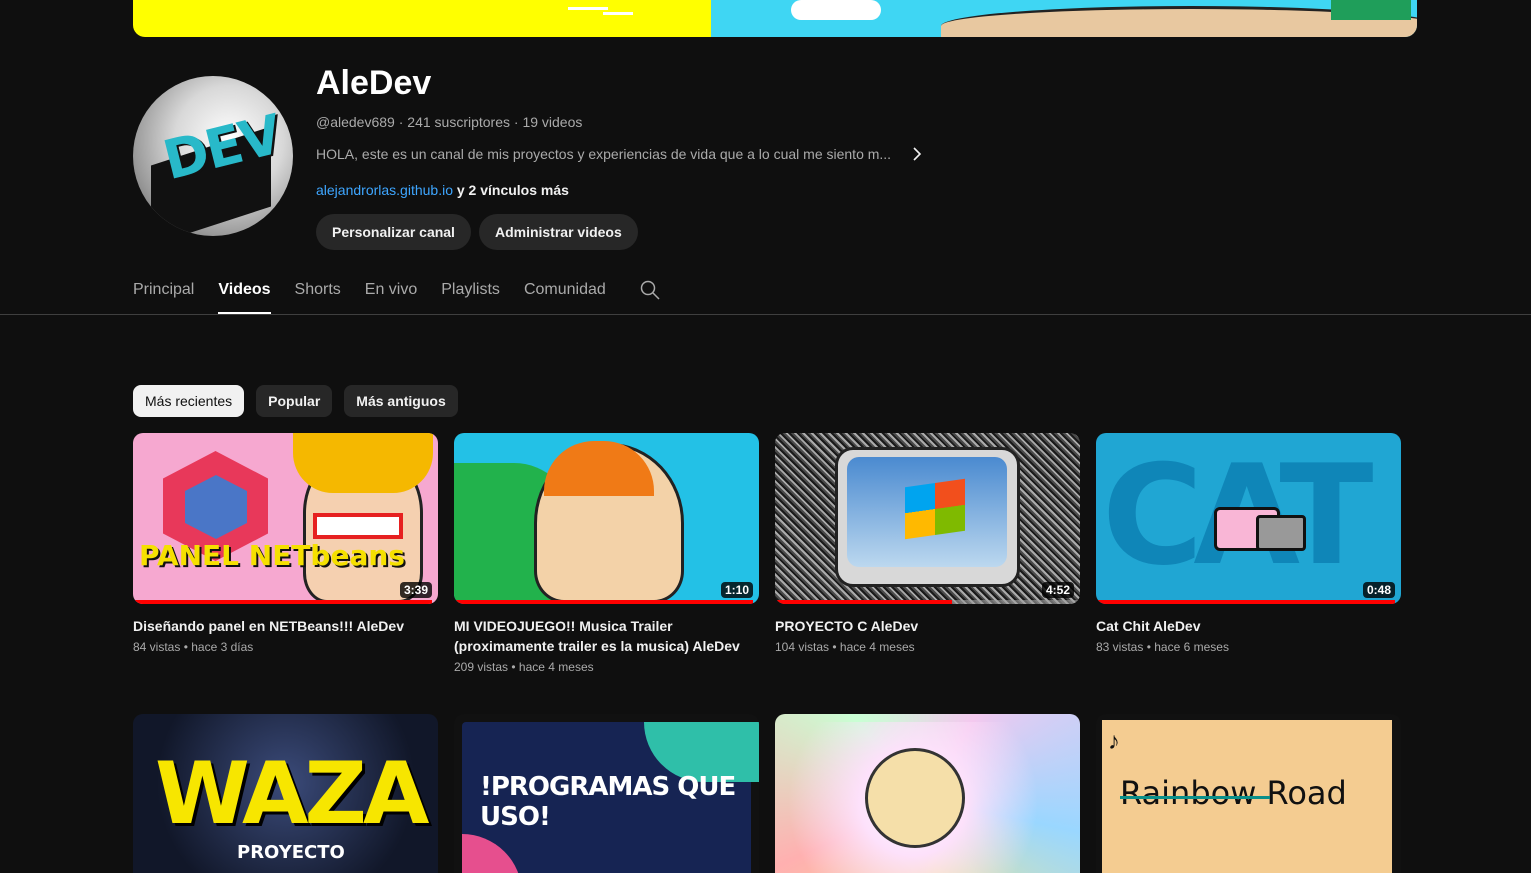  I want to click on video-views: 84 vistas, so click(157, 647).